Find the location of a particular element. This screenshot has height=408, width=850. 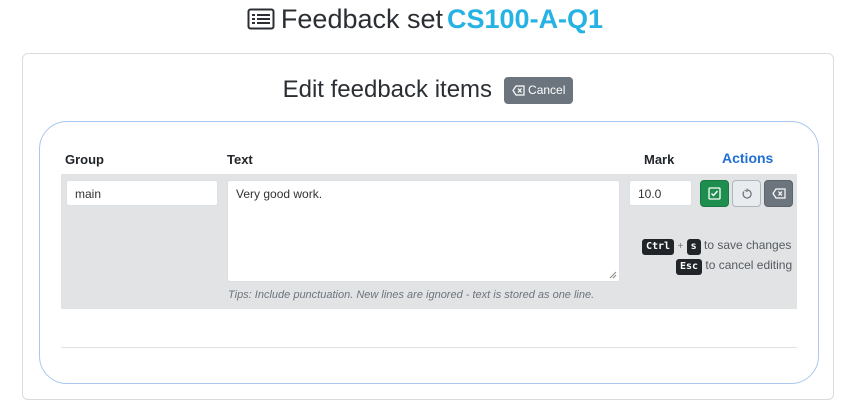

page-title: Feedback set CS100-A-Q1 is located at coordinates (425, 19).